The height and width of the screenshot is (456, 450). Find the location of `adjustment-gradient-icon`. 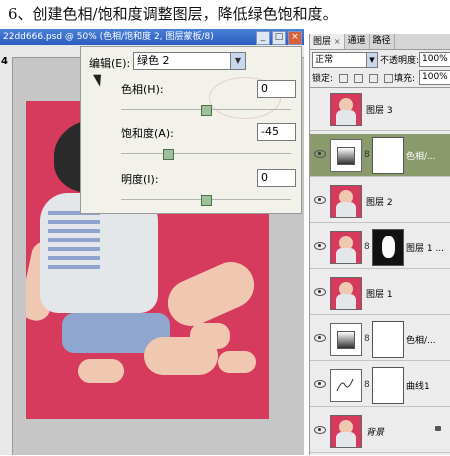

adjustment-gradient-icon is located at coordinates (346, 340).